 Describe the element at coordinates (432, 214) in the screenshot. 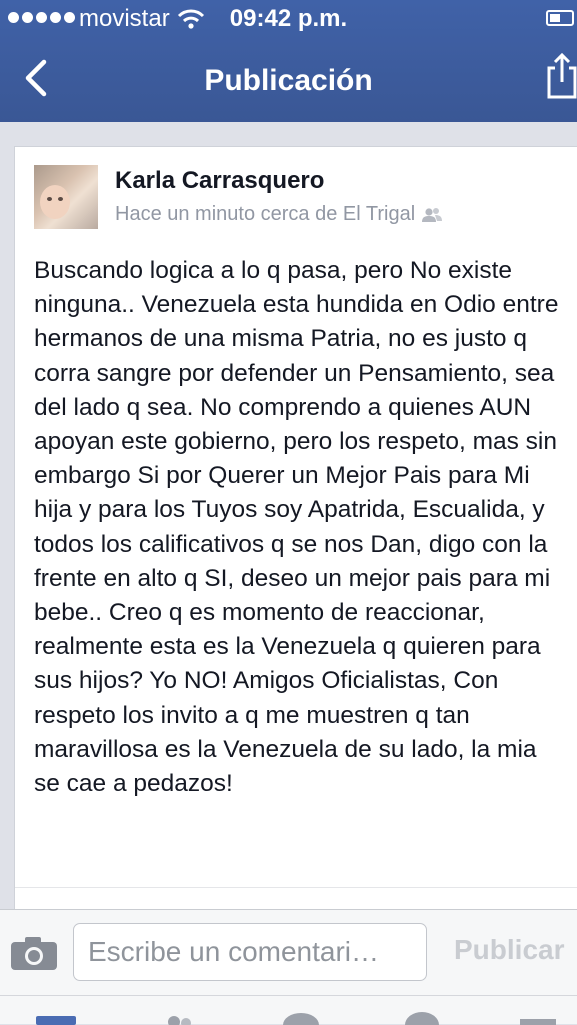

I see `friends-icon` at that location.